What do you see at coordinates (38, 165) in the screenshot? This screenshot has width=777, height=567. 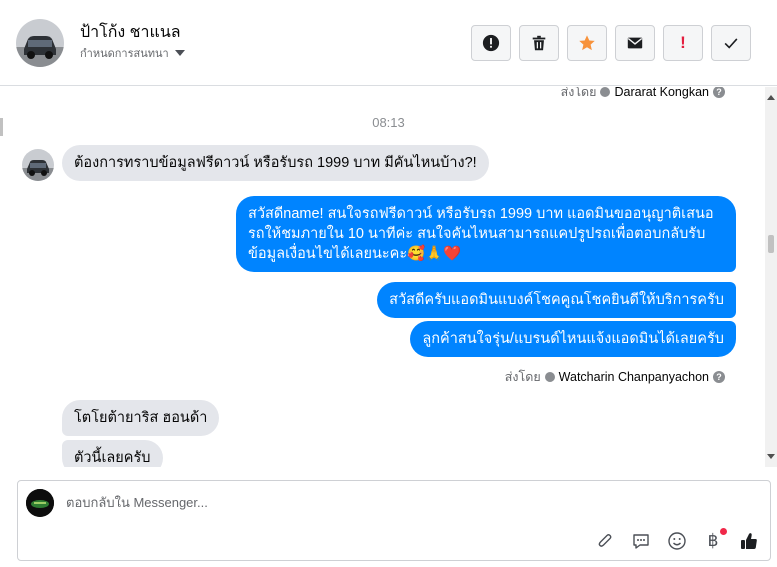 I see `contact-avatar-small` at bounding box center [38, 165].